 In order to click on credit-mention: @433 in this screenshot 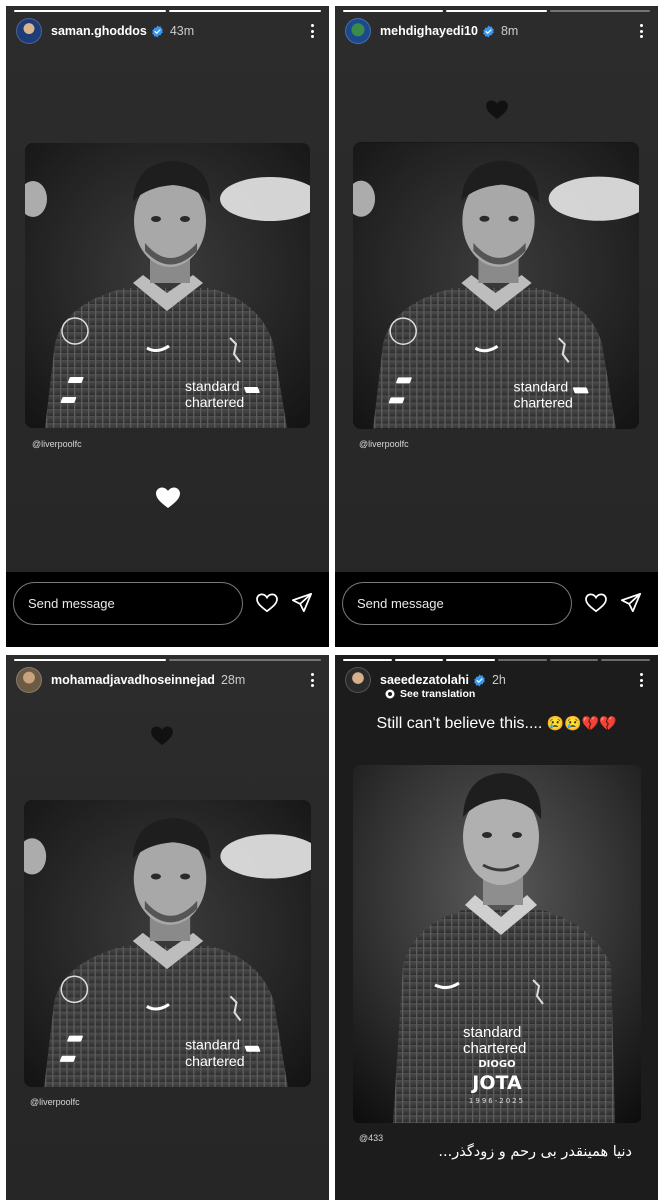, I will do `click(371, 1138)`.